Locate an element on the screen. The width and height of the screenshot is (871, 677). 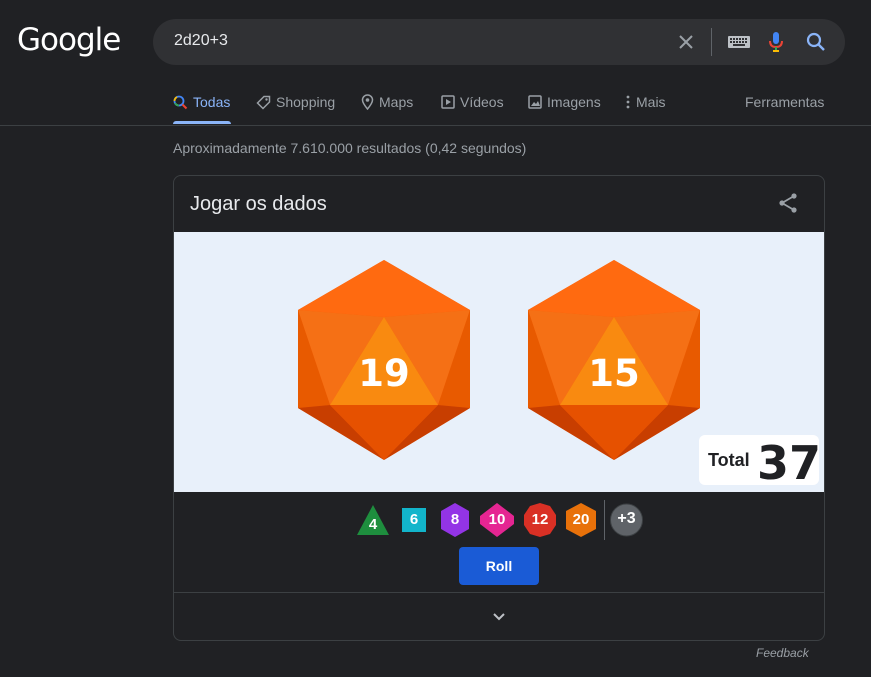
active-tab-indicator is located at coordinates (202, 122).